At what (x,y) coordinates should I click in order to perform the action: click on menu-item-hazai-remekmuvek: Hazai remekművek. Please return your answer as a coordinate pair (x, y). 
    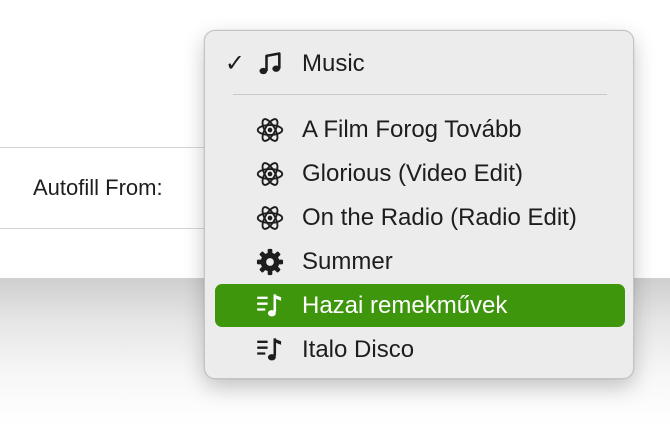
    Looking at the image, I should click on (420, 305).